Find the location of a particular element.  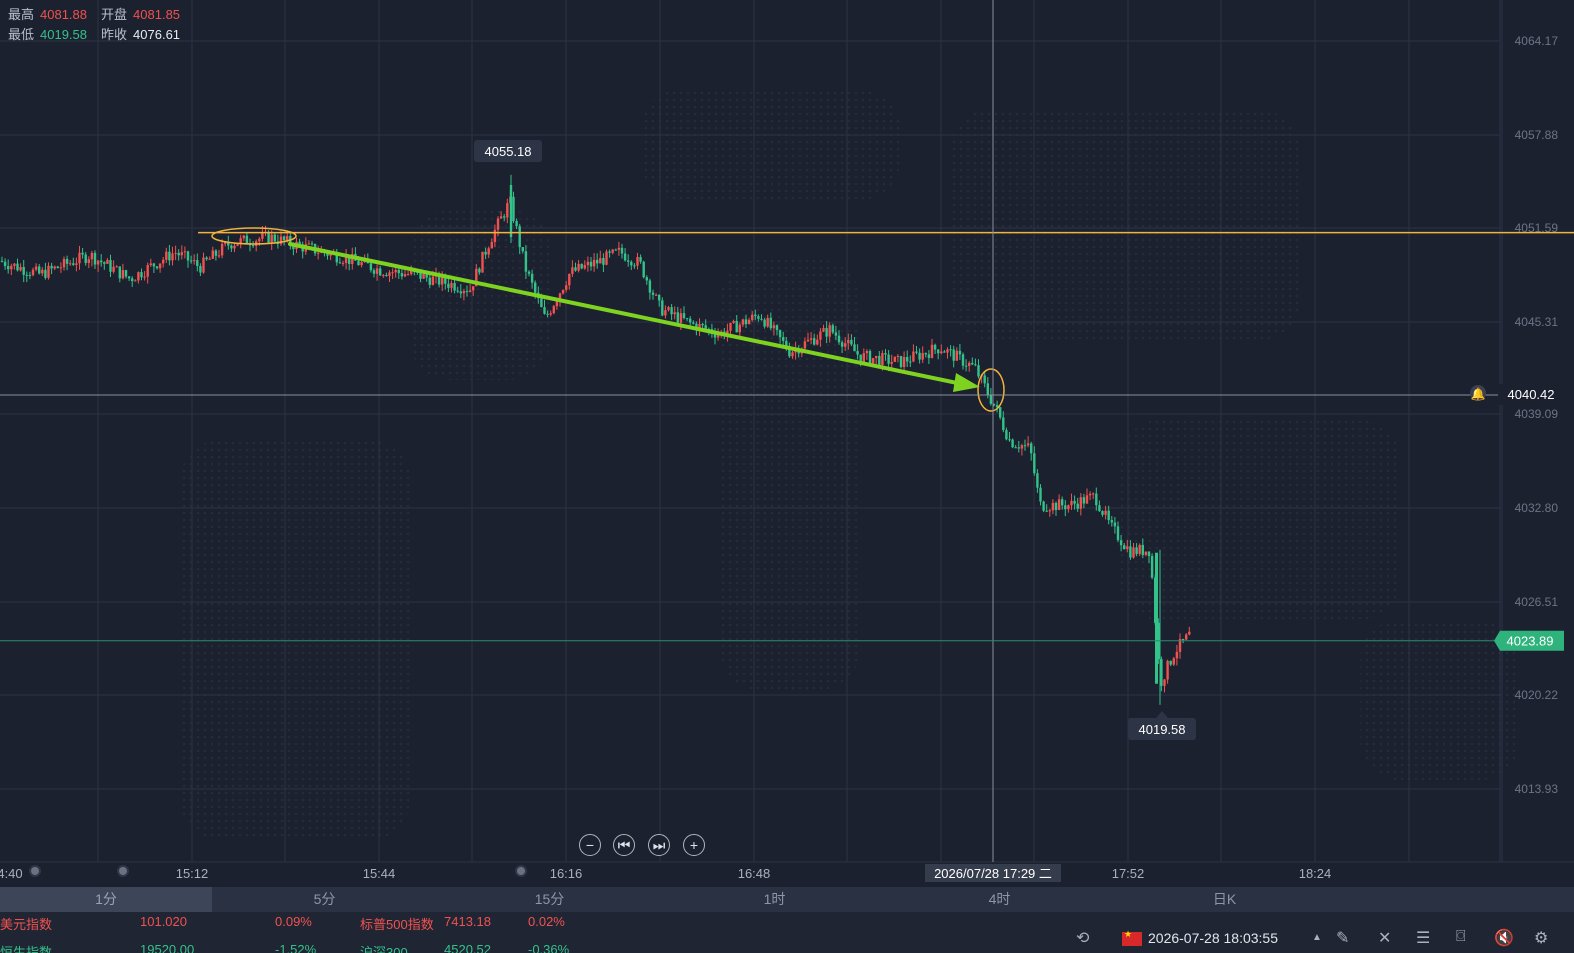

ticker-item: 4520.52 is located at coordinates (467, 947).